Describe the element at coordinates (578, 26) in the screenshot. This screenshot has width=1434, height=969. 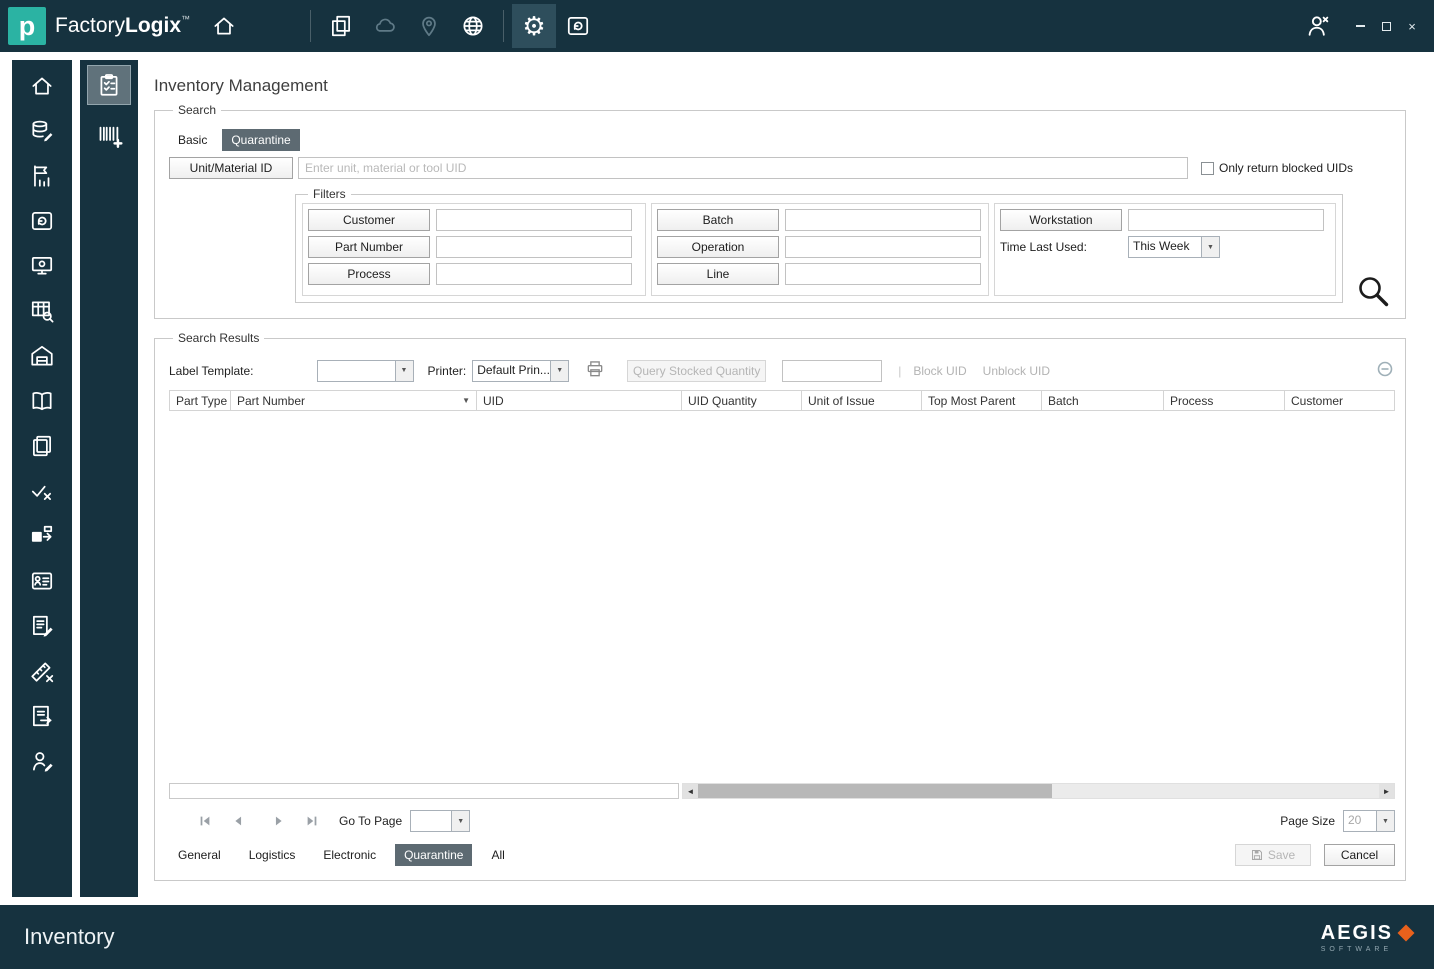
I see `recent-button` at that location.